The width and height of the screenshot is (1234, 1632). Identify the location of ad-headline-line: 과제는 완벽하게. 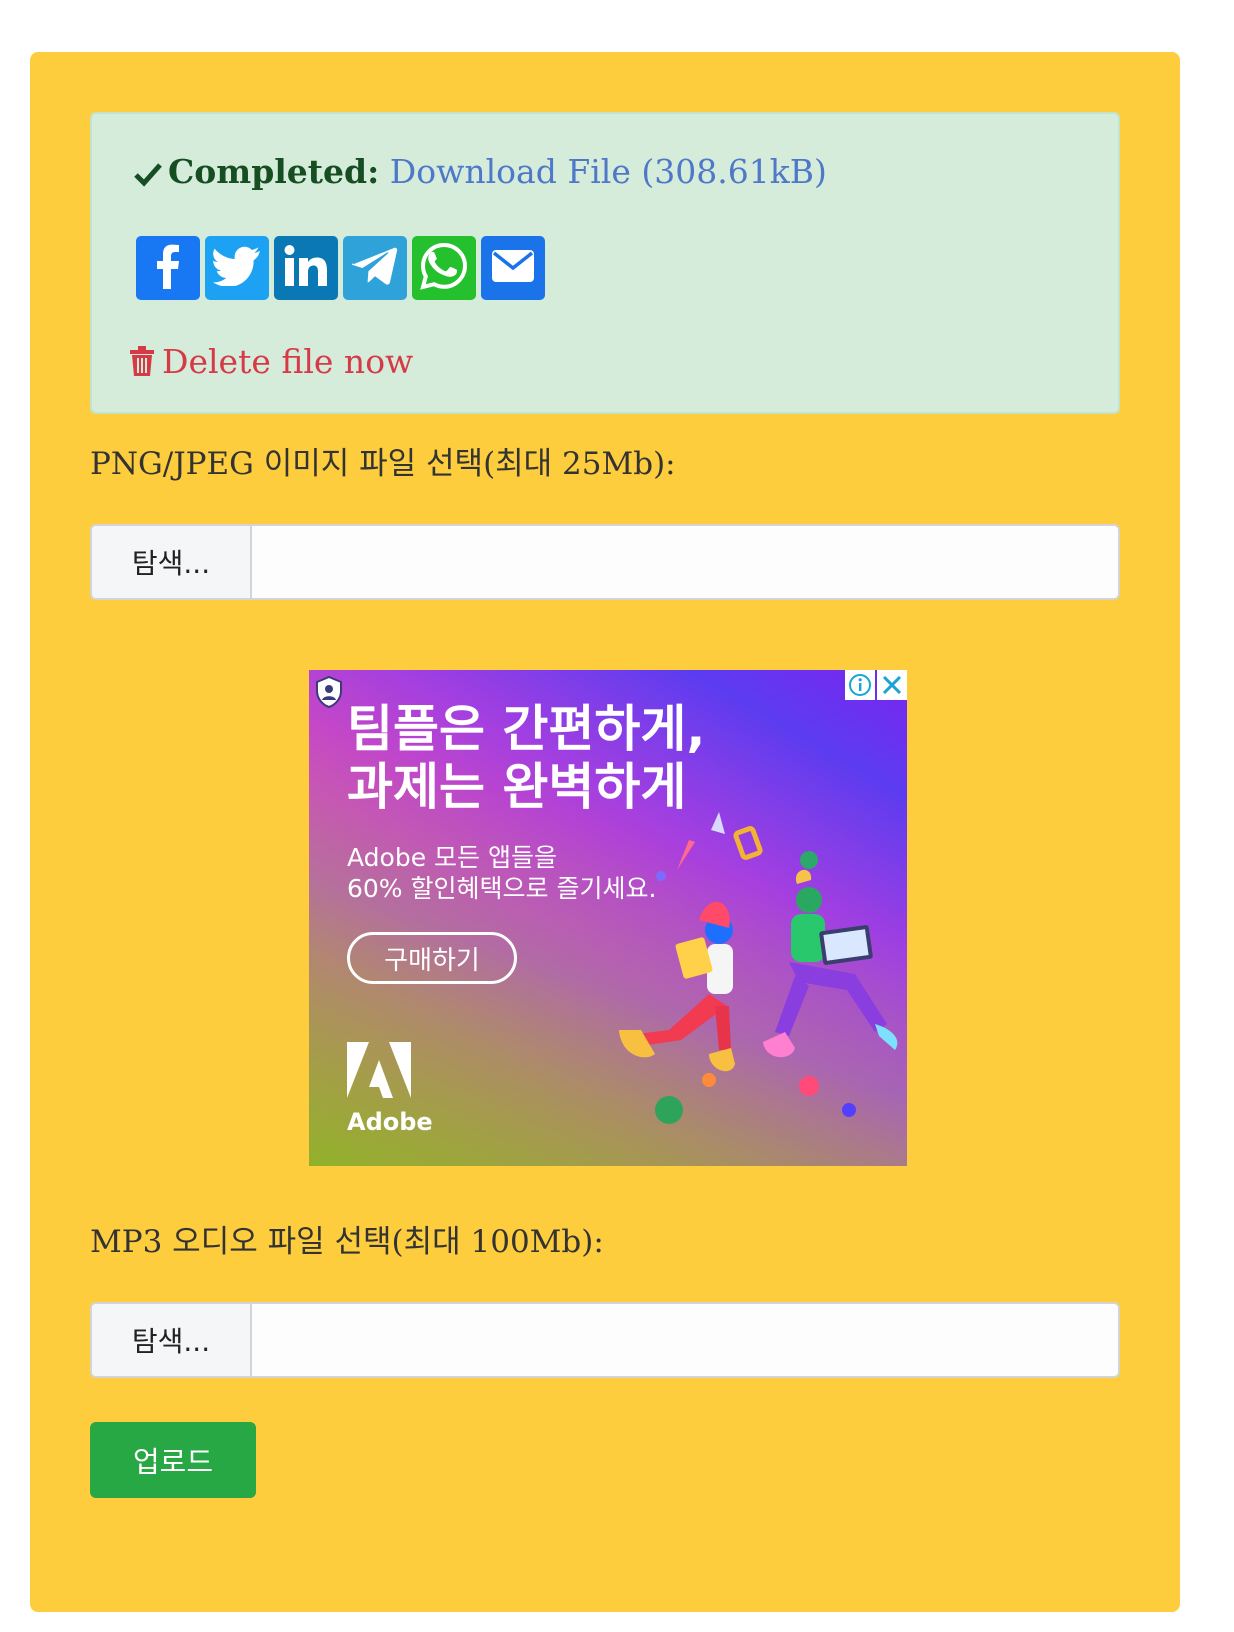
(517, 787).